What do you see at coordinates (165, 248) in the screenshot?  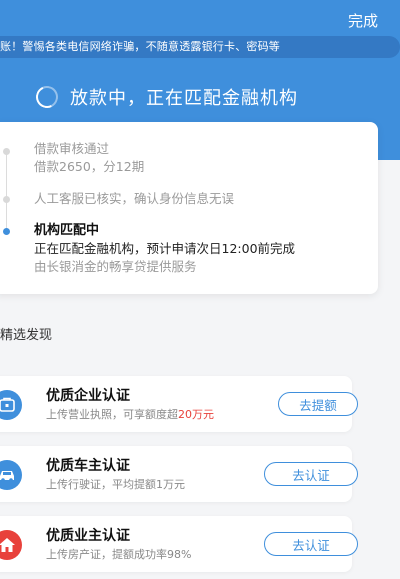 I see `step-3-desc: 正在匹配金融机构，预计申请次日12:00前完成` at bounding box center [165, 248].